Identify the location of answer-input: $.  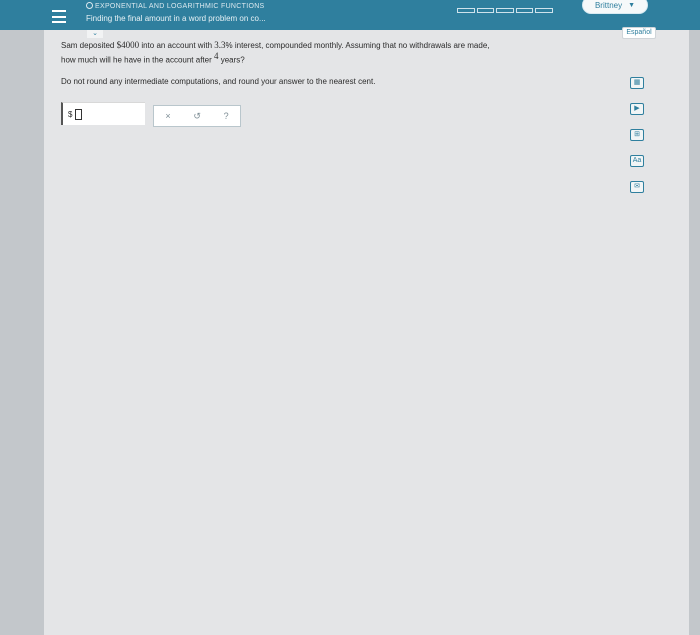
(103, 113).